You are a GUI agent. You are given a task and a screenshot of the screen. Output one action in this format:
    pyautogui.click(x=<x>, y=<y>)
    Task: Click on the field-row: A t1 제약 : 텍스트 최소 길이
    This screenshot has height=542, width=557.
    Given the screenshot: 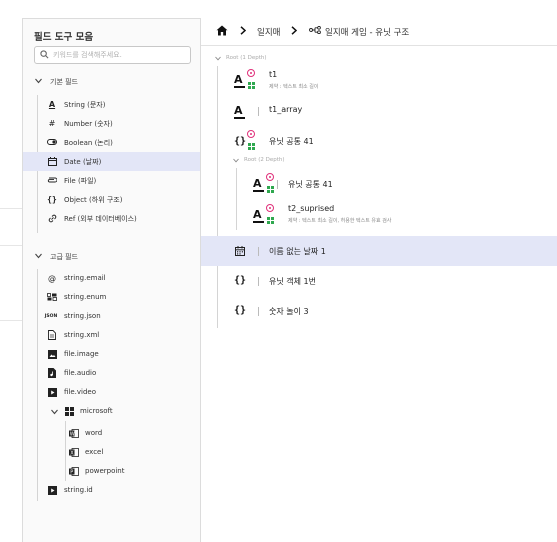 What is the action you would take?
    pyautogui.click(x=379, y=81)
    